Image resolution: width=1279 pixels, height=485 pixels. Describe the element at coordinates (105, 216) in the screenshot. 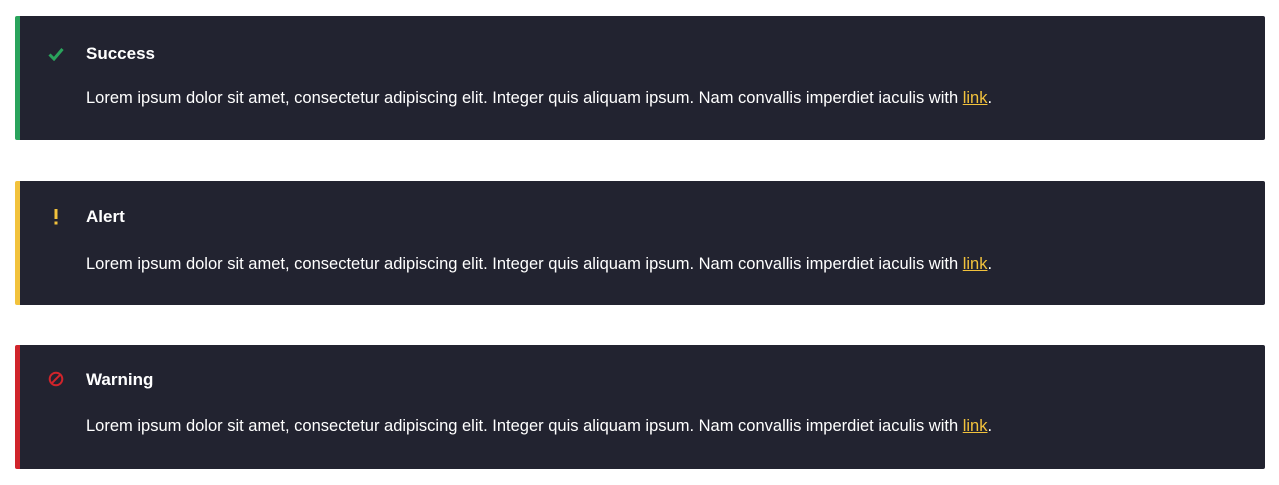

I see `alert-title: Alert` at that location.